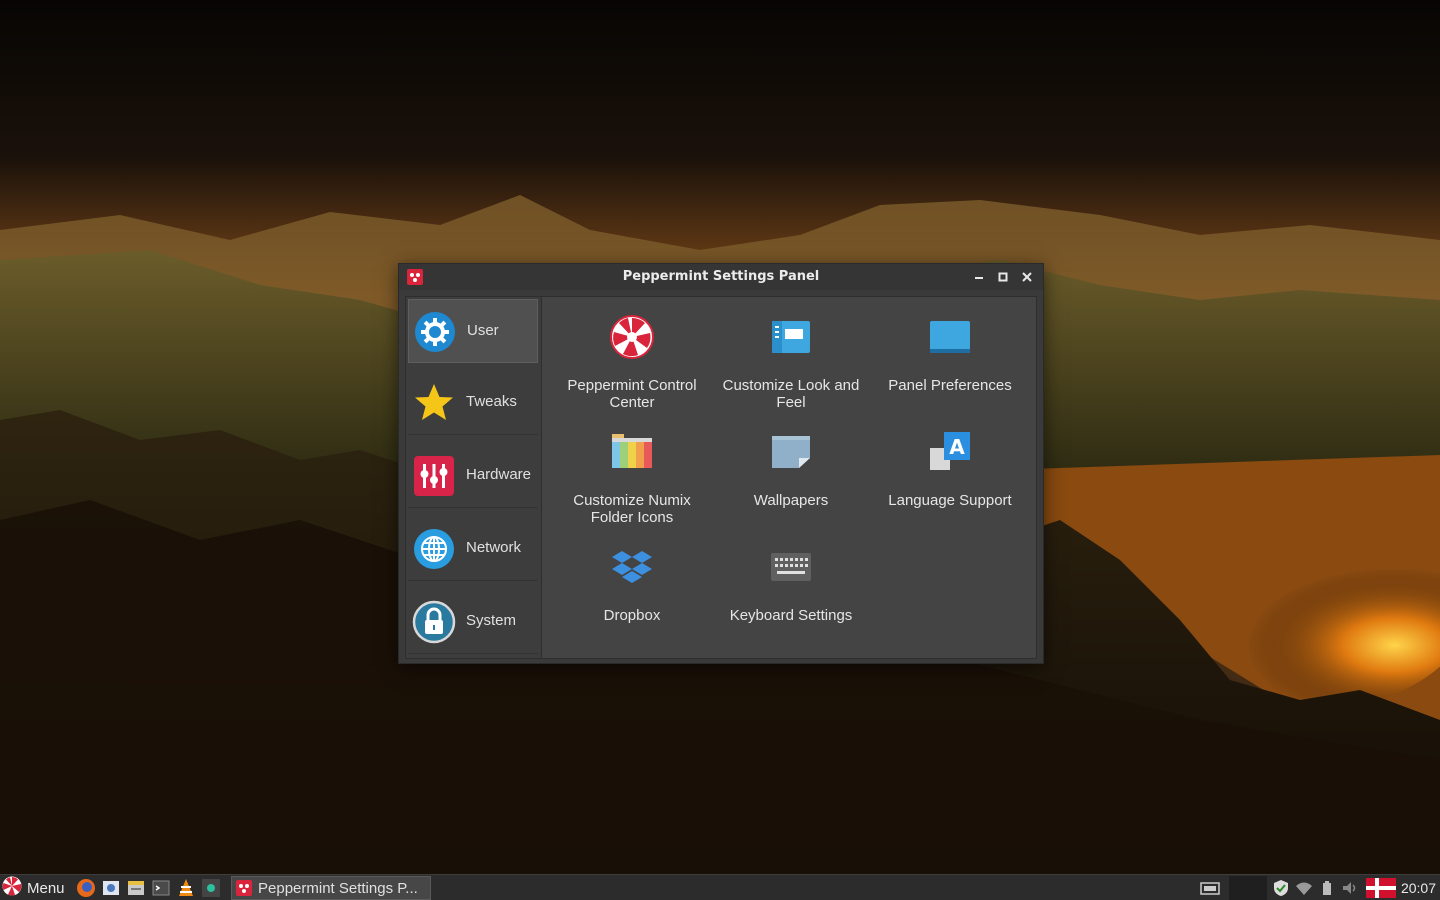  I want to click on minimize-icon, so click(979, 278).